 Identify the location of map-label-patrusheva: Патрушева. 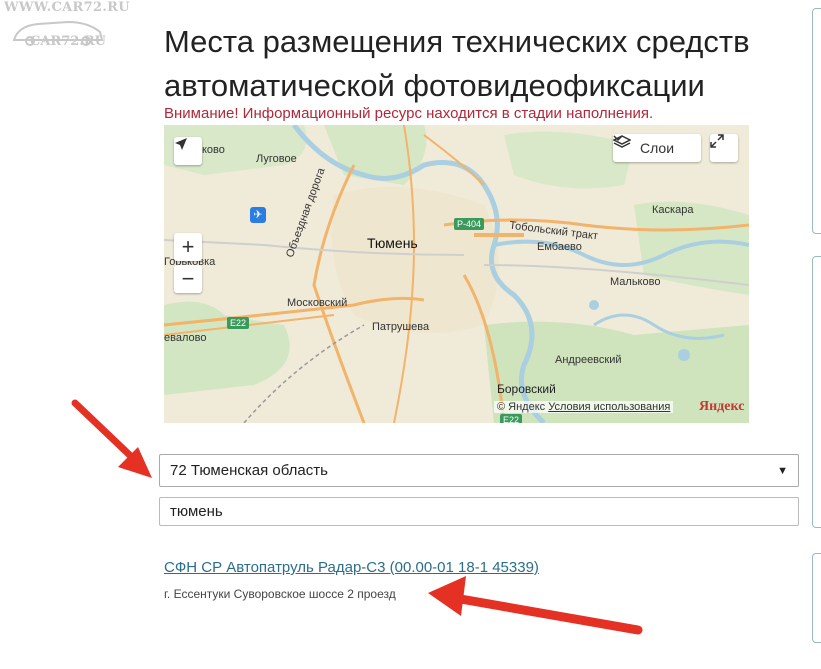
(401, 327).